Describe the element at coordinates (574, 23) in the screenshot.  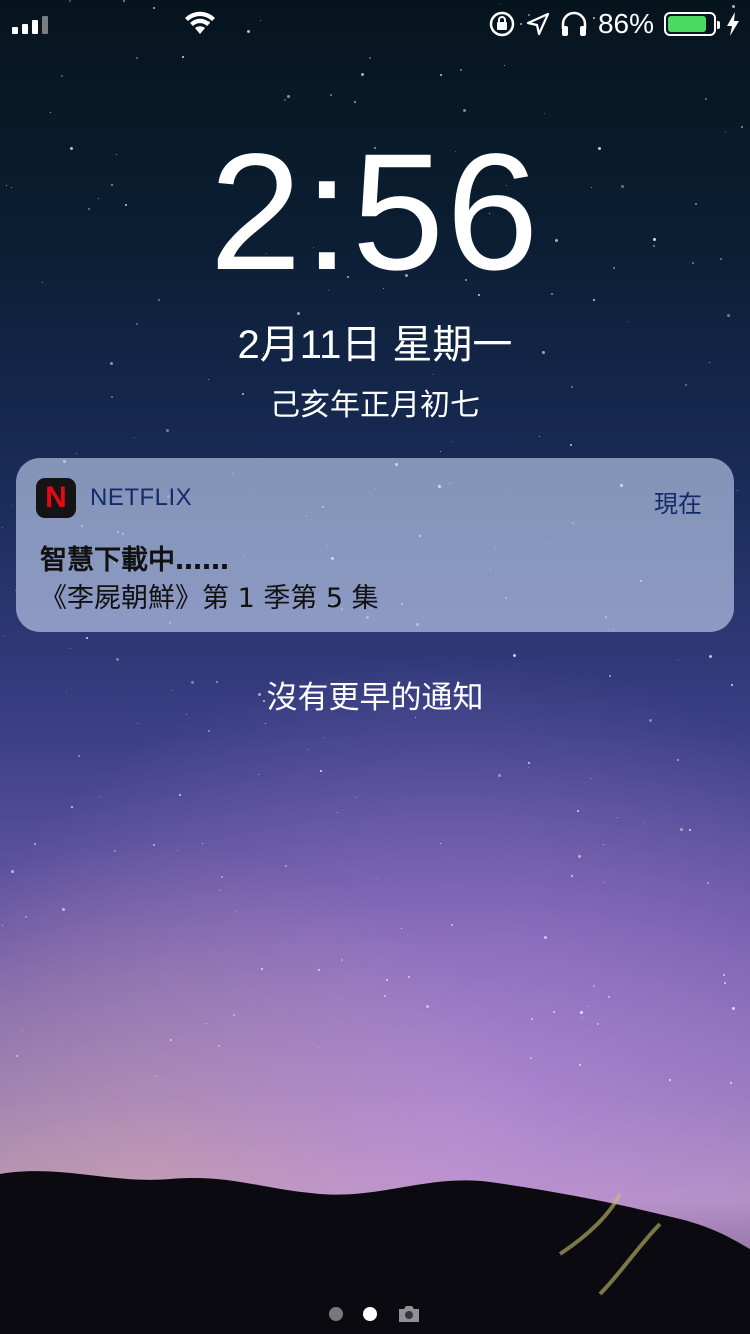
I see `headphones-icon` at that location.